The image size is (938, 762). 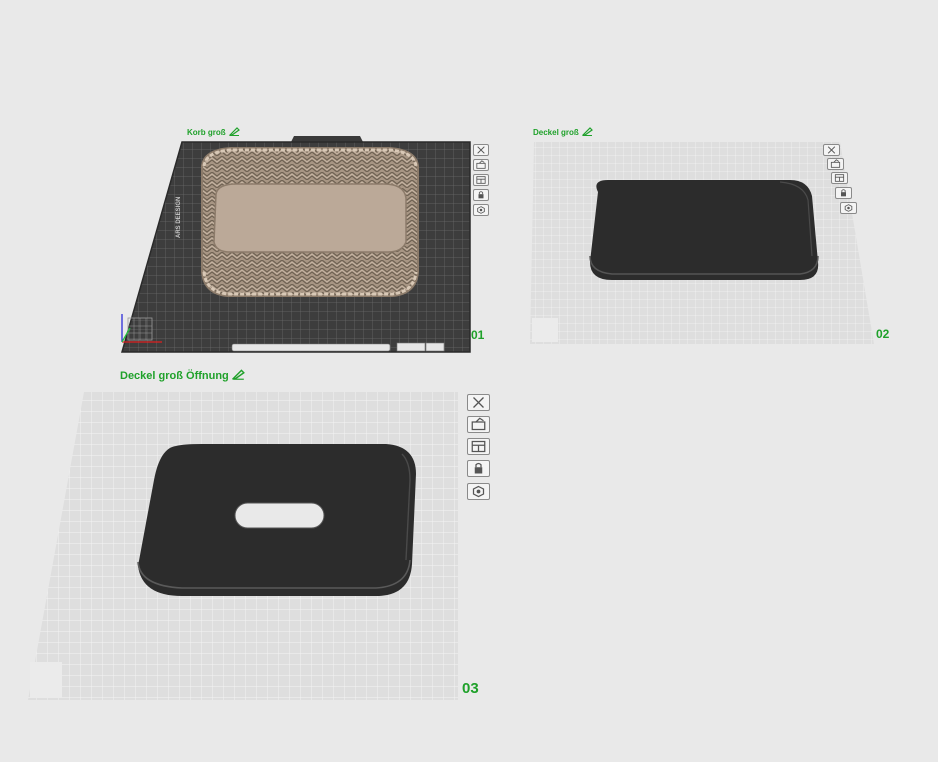 I want to click on plate-01-bed: ARS DEESIGN, so click(x=293, y=243).